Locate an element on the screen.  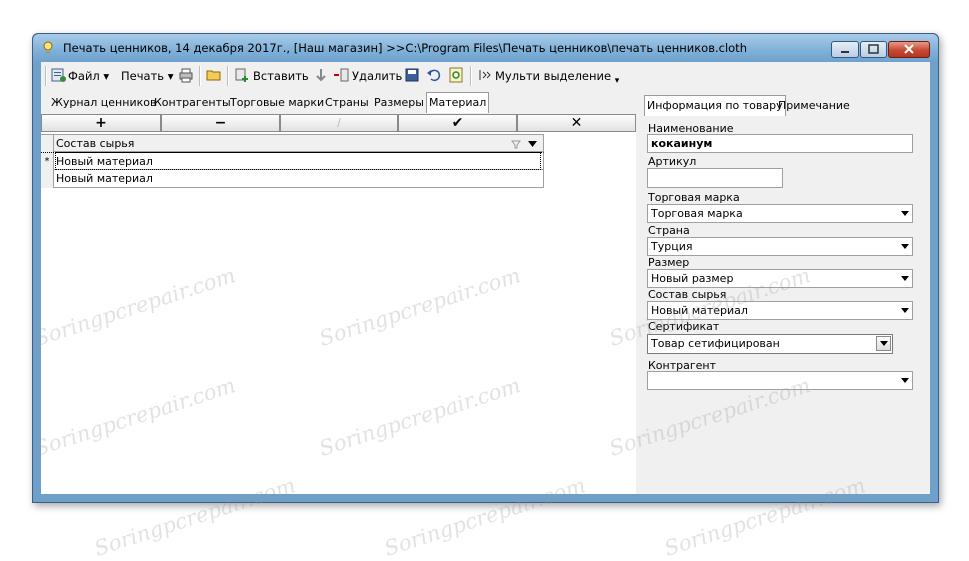
open-folder-icon is located at coordinates (214, 75).